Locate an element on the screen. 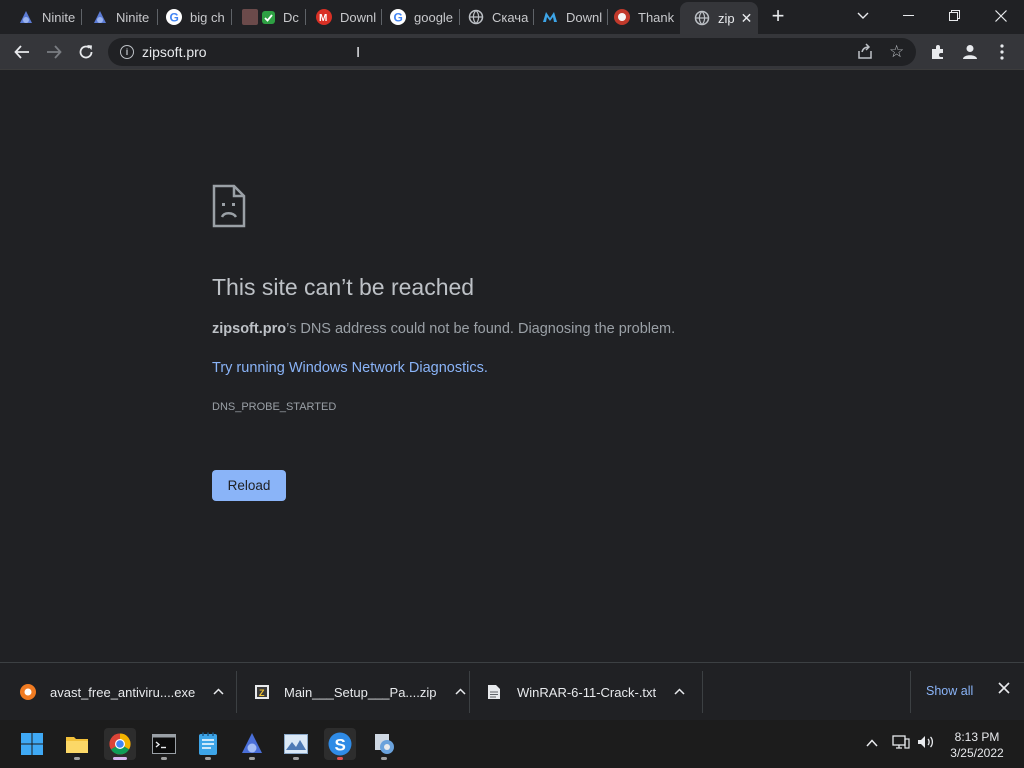  download-item-txt: WinRAR-6-11-Crack-.txt is located at coordinates (586, 692).